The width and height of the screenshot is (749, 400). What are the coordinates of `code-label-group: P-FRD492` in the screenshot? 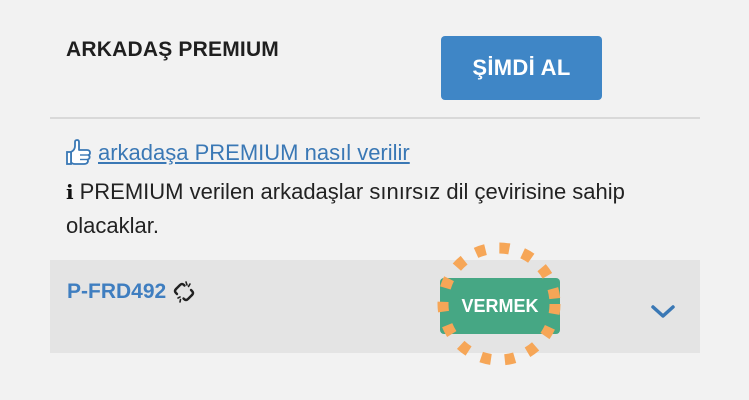 It's located at (131, 292).